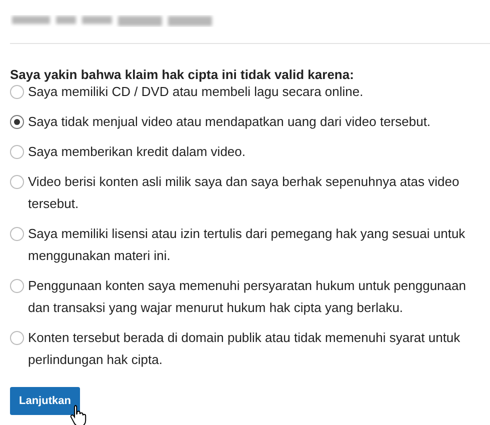  Describe the element at coordinates (79, 414) in the screenshot. I see `hand-pointer-icon` at that location.